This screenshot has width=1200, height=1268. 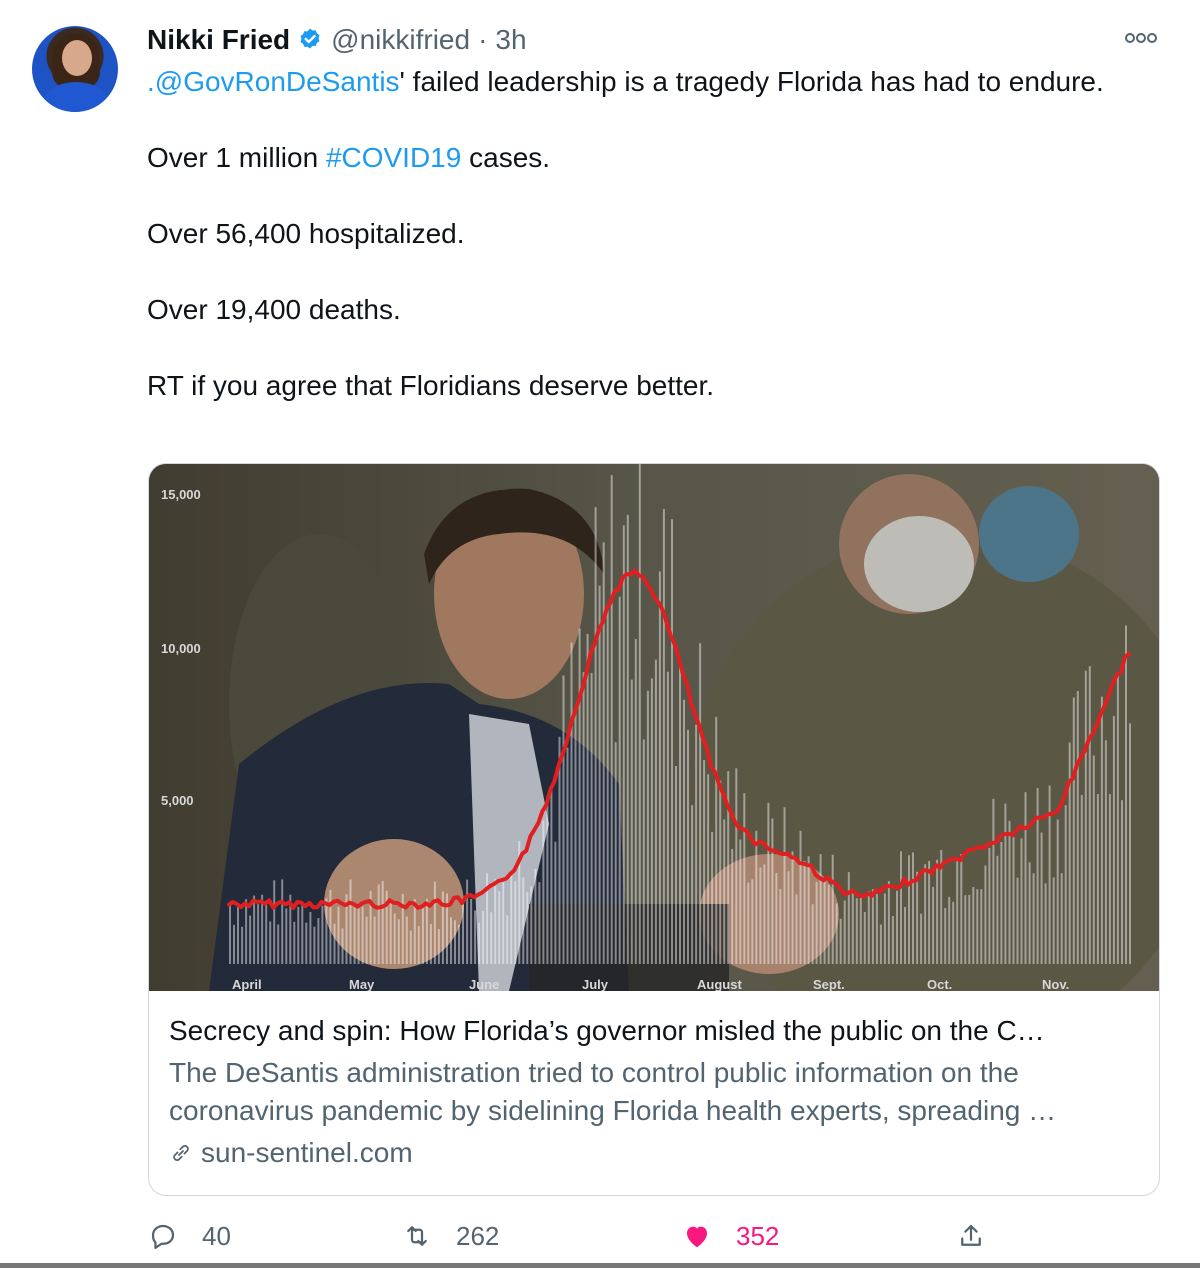 What do you see at coordinates (400, 40) in the screenshot?
I see `handle: @nikkifried` at bounding box center [400, 40].